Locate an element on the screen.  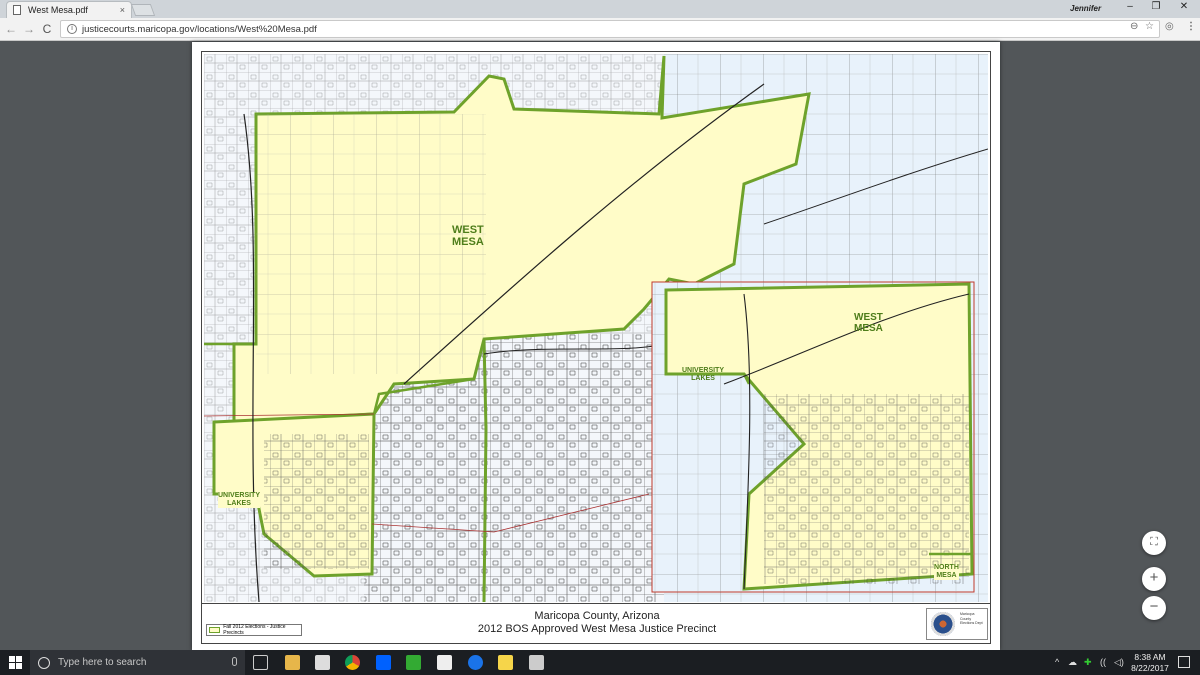
label-university-lakes-inset: UNIVERSITY LAKES is located at coordinates (703, 374).